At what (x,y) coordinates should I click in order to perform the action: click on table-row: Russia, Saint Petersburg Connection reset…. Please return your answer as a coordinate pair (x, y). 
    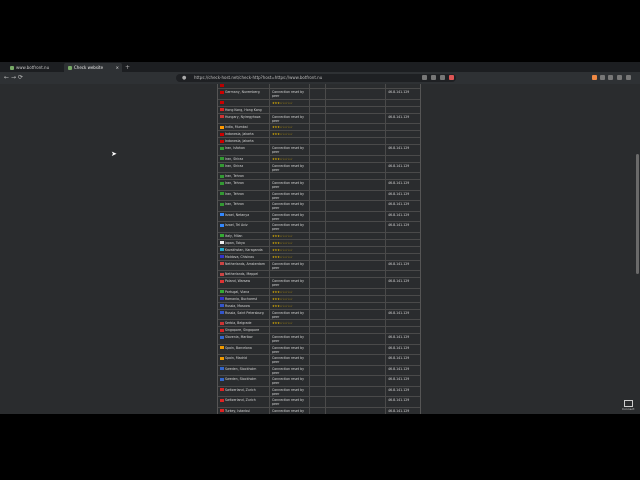
    Looking at the image, I should click on (319, 314).